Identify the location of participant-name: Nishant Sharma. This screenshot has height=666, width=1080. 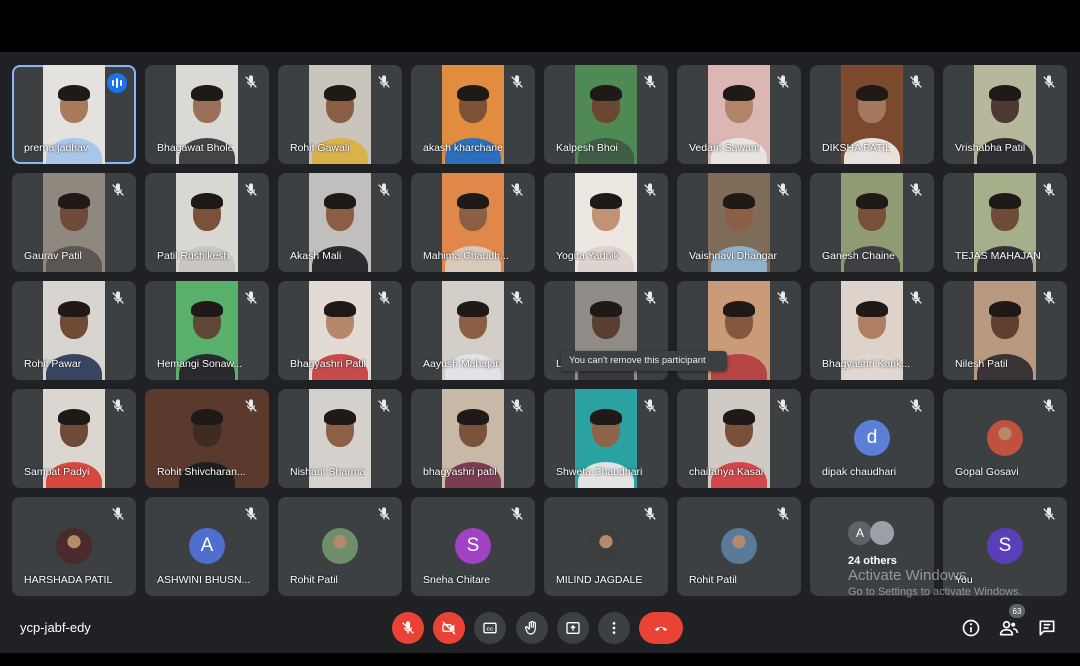
(328, 472).